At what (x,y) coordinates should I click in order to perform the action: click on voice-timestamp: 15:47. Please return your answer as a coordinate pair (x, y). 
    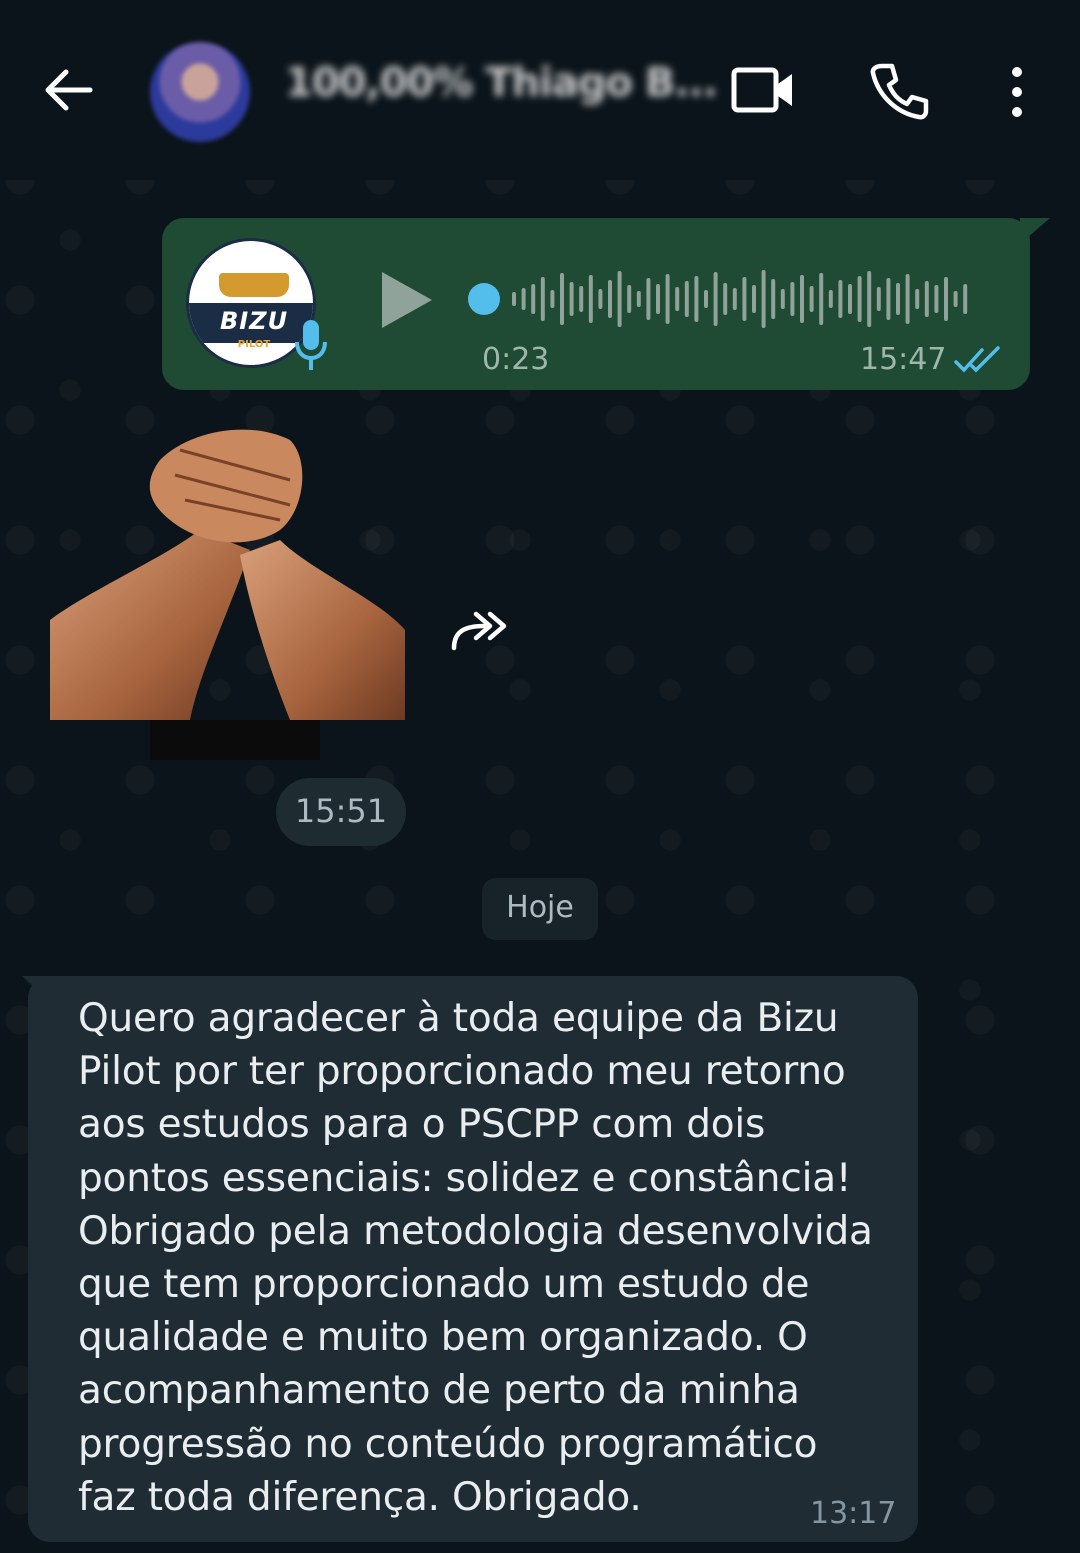
    Looking at the image, I should click on (903, 359).